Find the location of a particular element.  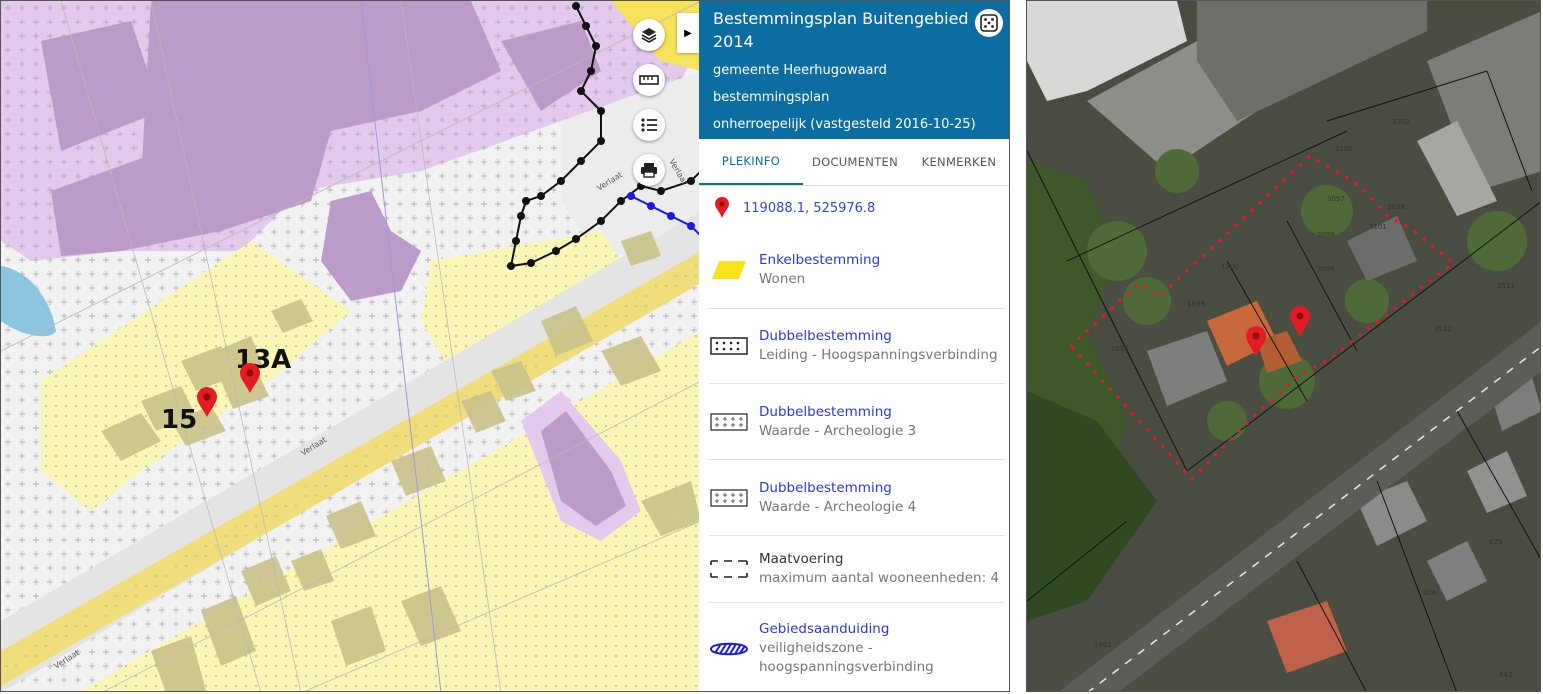

parcel-number: 825 is located at coordinates (1495, 542).